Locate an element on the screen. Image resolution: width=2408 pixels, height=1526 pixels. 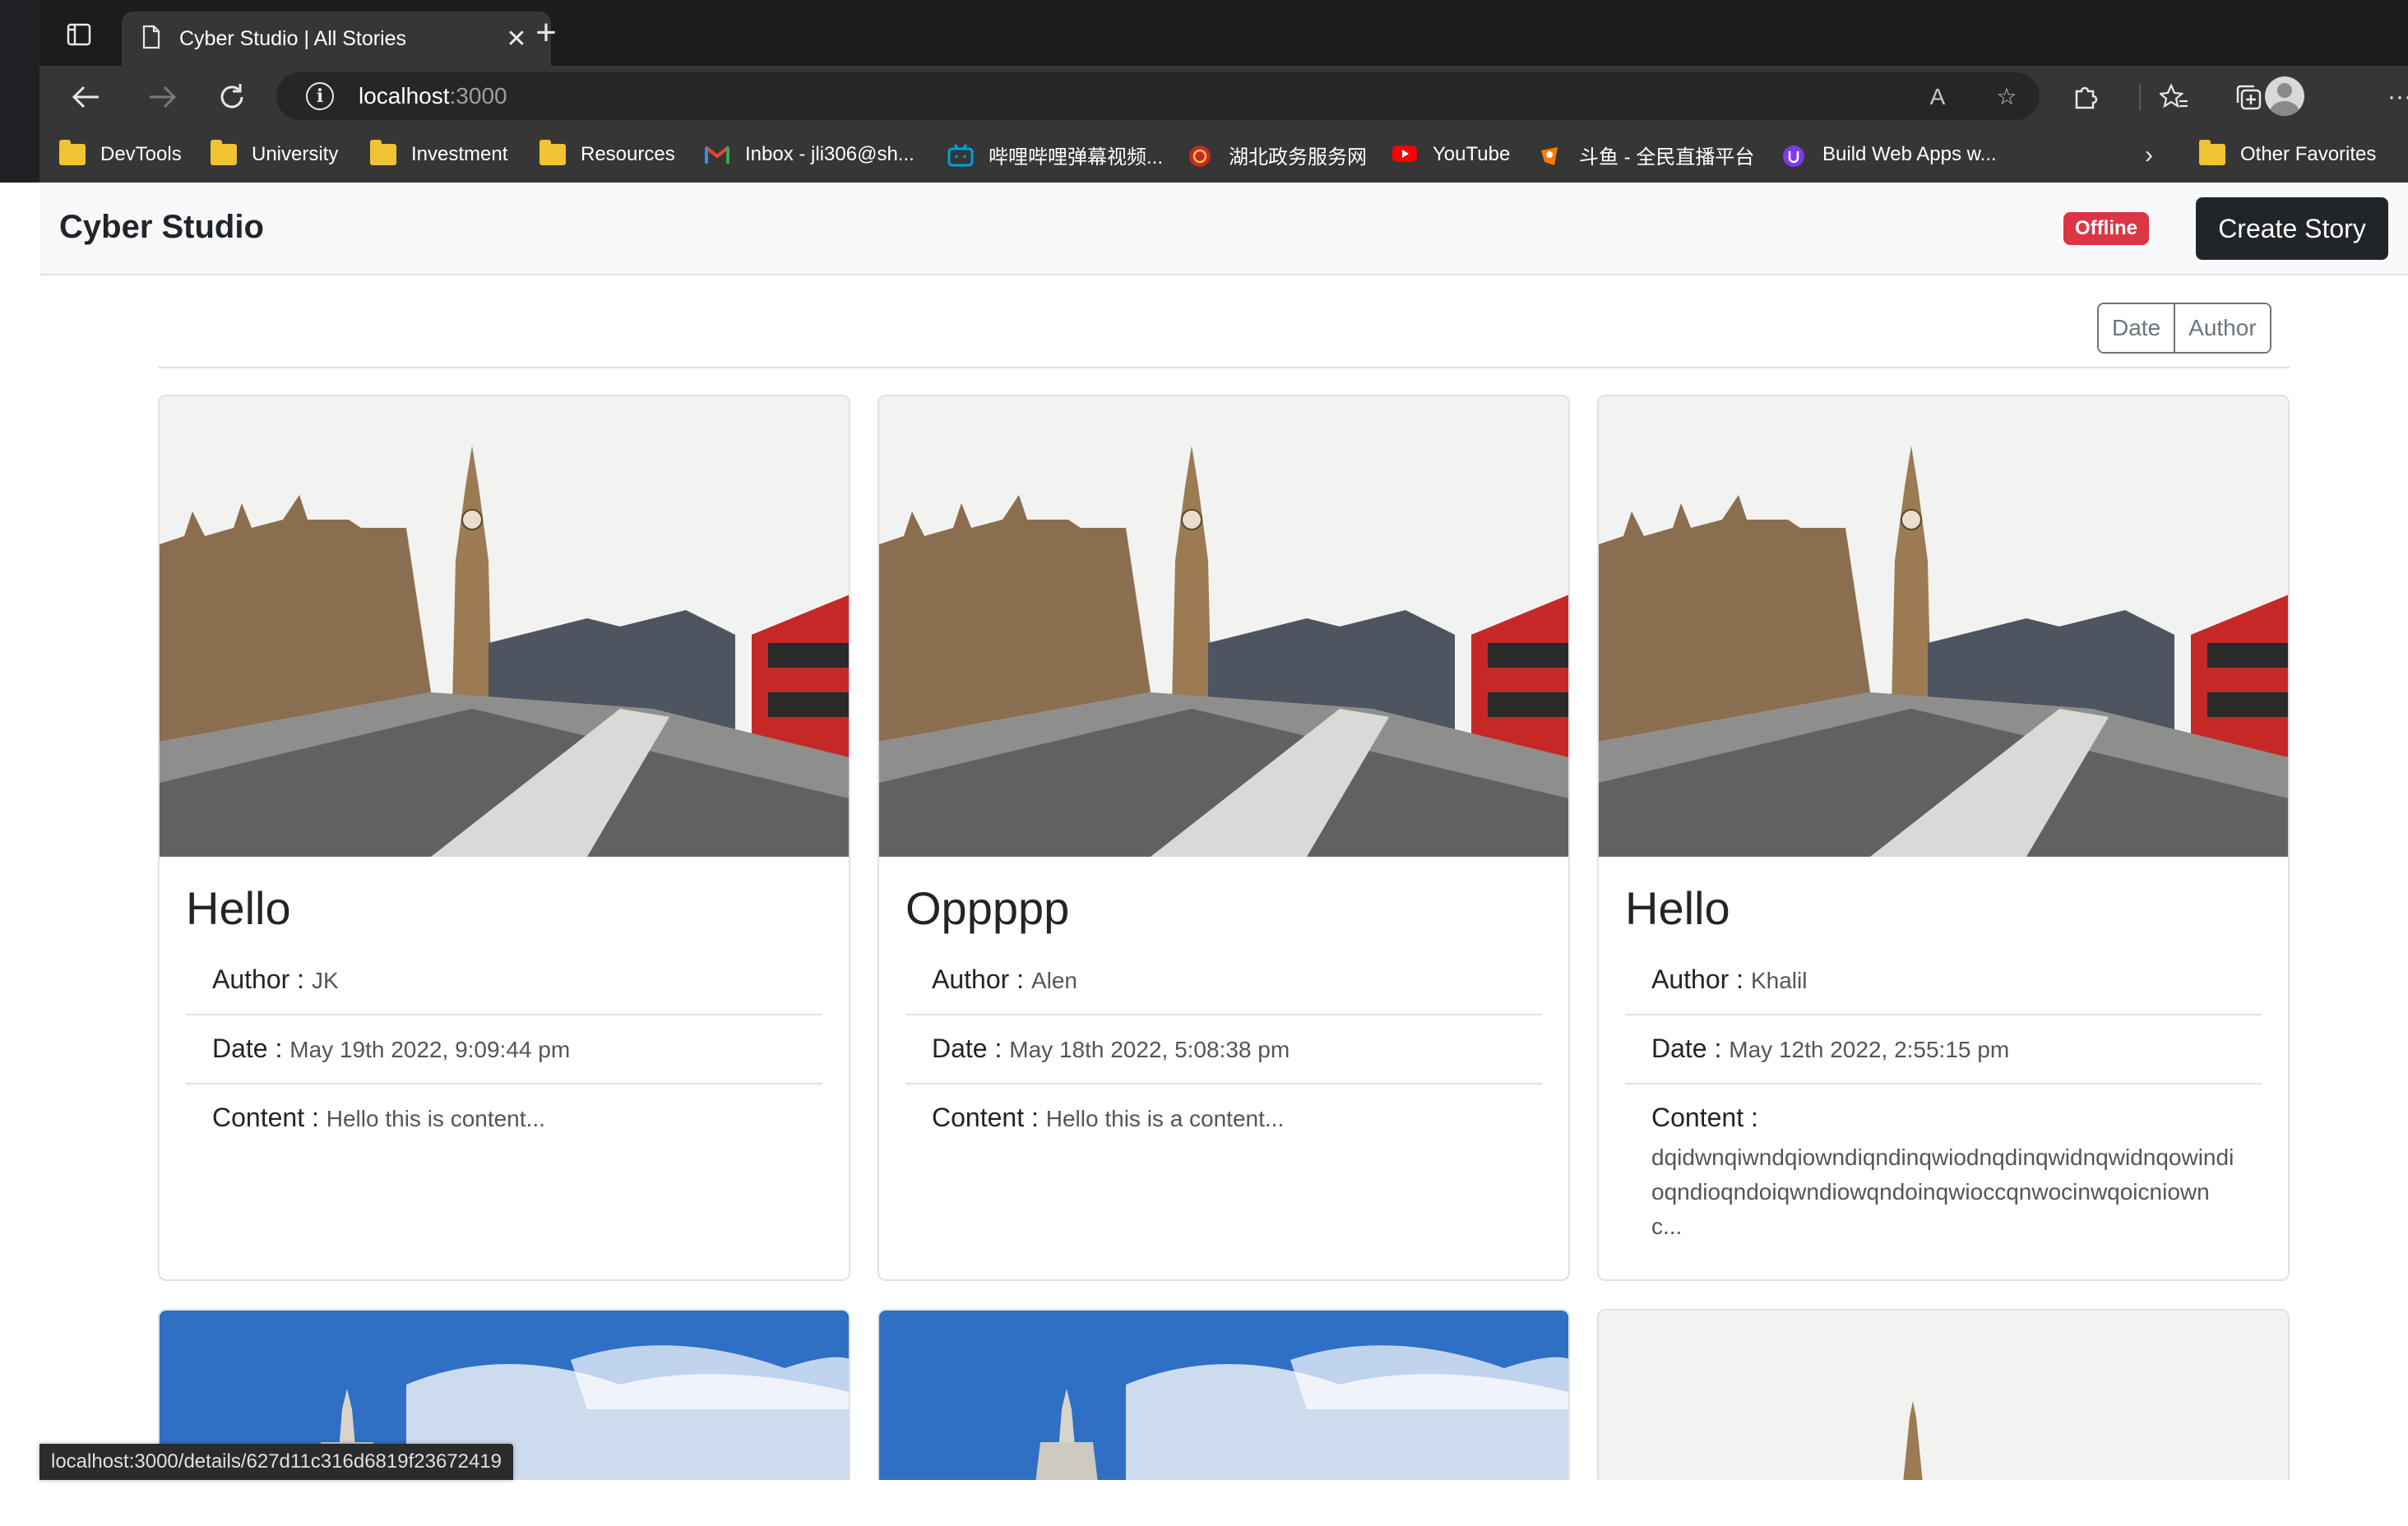
author-row: Author : Alen is located at coordinates (1223, 980).